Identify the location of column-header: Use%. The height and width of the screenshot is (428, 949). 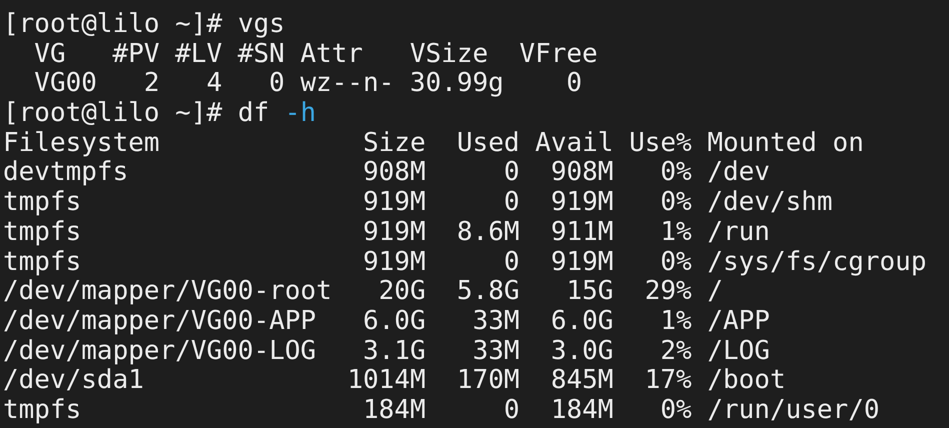
(660, 143).